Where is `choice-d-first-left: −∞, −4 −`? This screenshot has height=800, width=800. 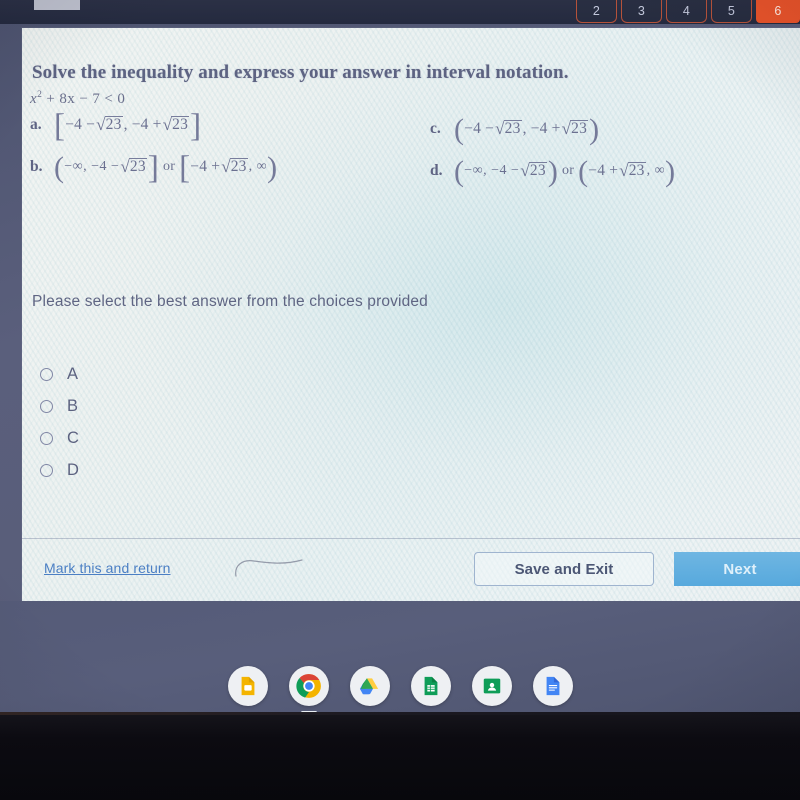
choice-d-first-left: −∞, −4 − is located at coordinates (492, 170).